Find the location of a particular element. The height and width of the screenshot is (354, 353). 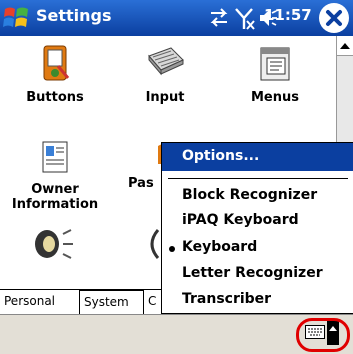

owner-info-setting: Owner Information is located at coordinates (55, 176).